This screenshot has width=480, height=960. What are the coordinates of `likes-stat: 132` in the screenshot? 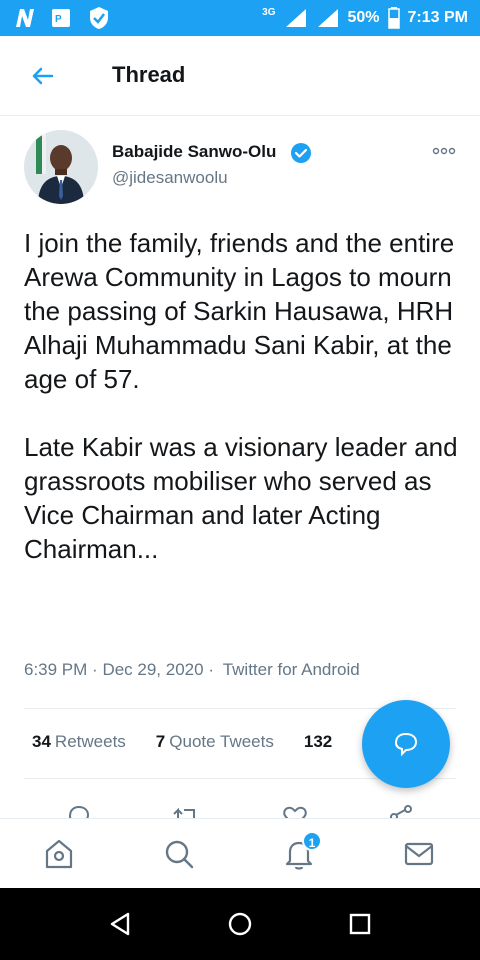 It's located at (320, 742).